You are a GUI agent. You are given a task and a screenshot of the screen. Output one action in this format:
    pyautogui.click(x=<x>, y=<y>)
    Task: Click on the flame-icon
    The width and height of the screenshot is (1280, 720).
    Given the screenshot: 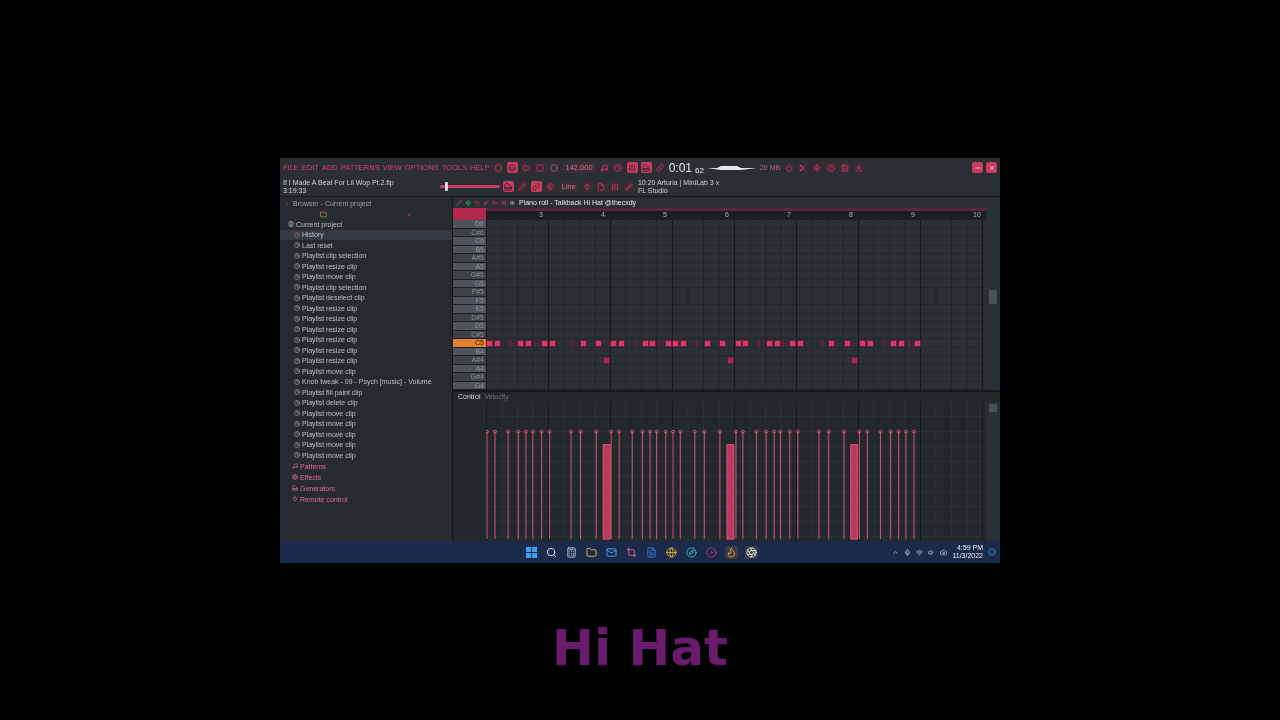 What is the action you would take?
    pyautogui.click(x=731, y=552)
    